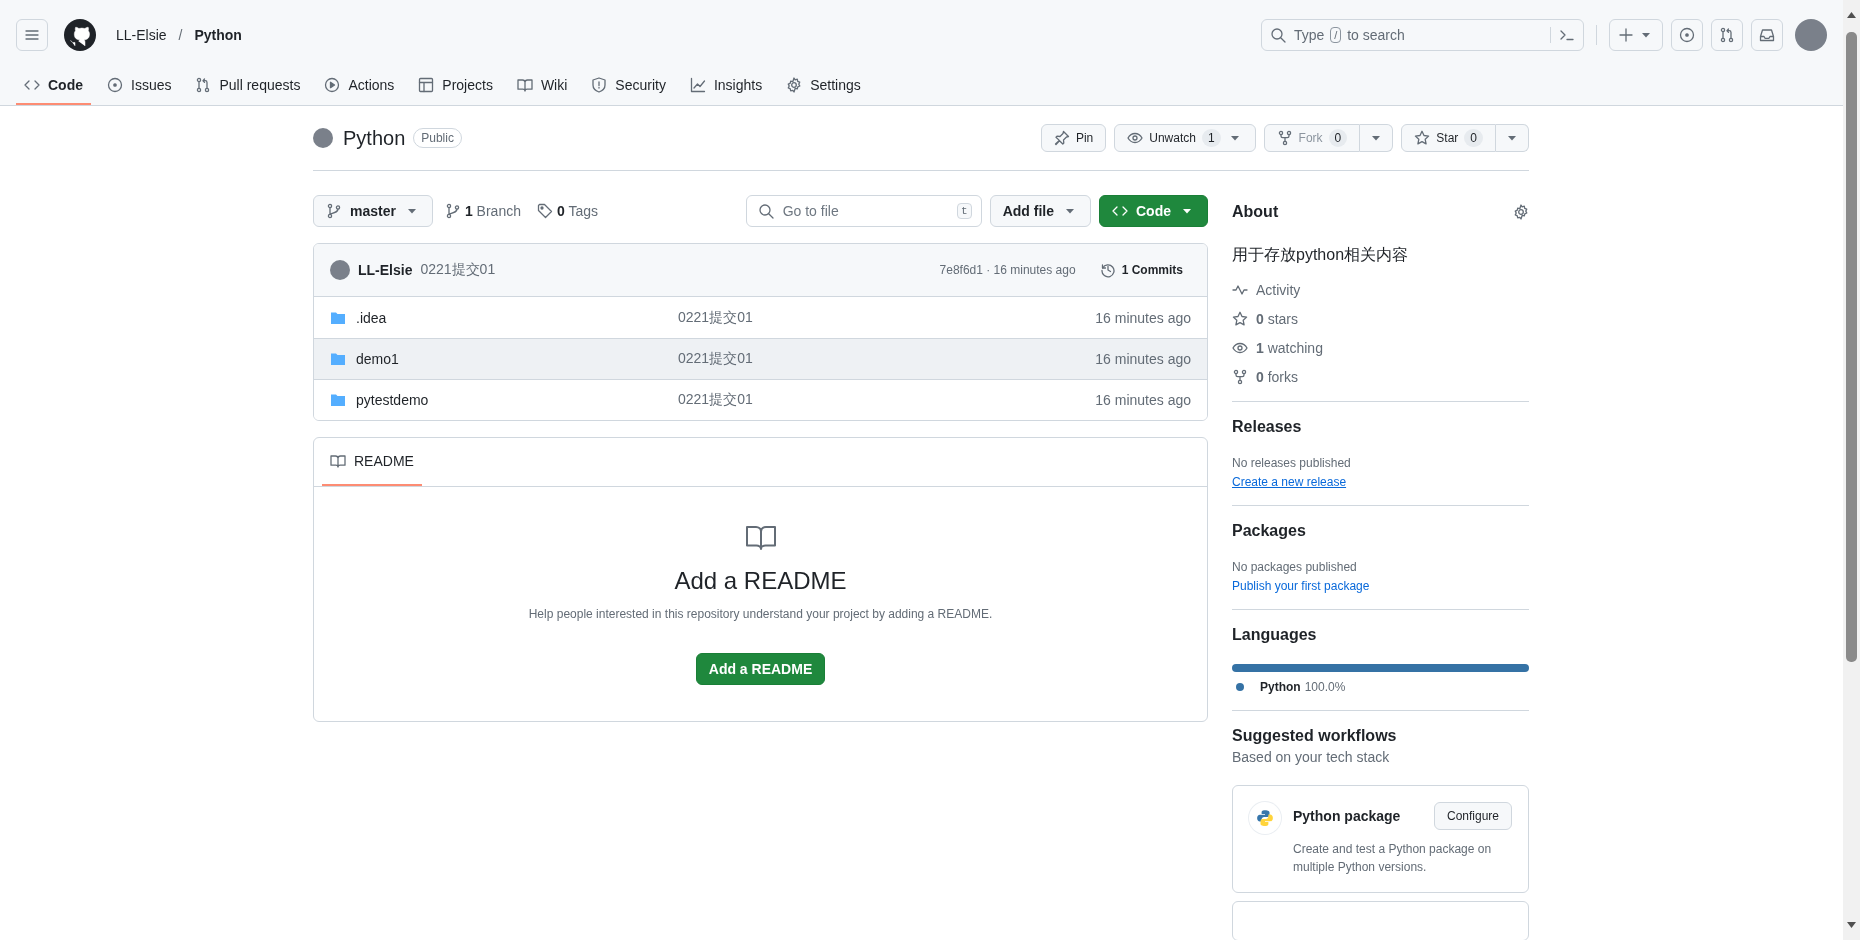 This screenshot has height=940, width=1860. Describe the element at coordinates (760, 614) in the screenshot. I see `readme-description: Help people interested in this repository understand your project by adding a README.` at that location.